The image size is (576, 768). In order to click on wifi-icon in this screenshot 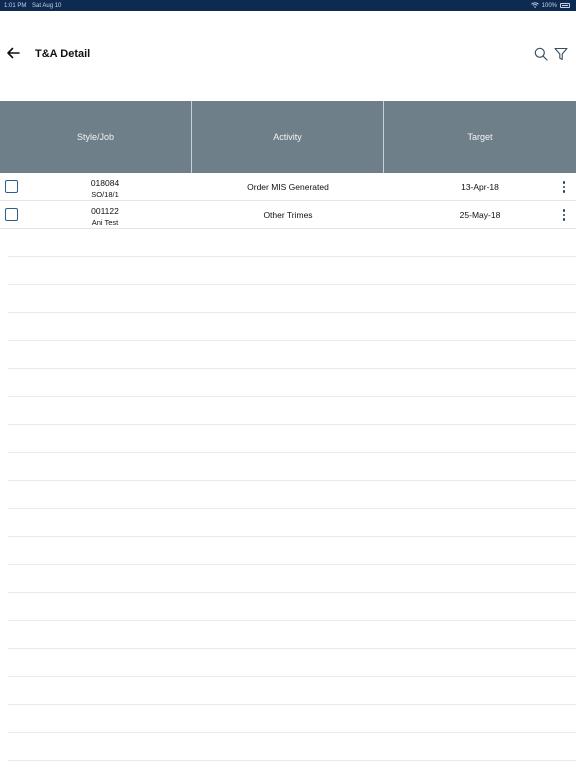, I will do `click(534, 5)`.